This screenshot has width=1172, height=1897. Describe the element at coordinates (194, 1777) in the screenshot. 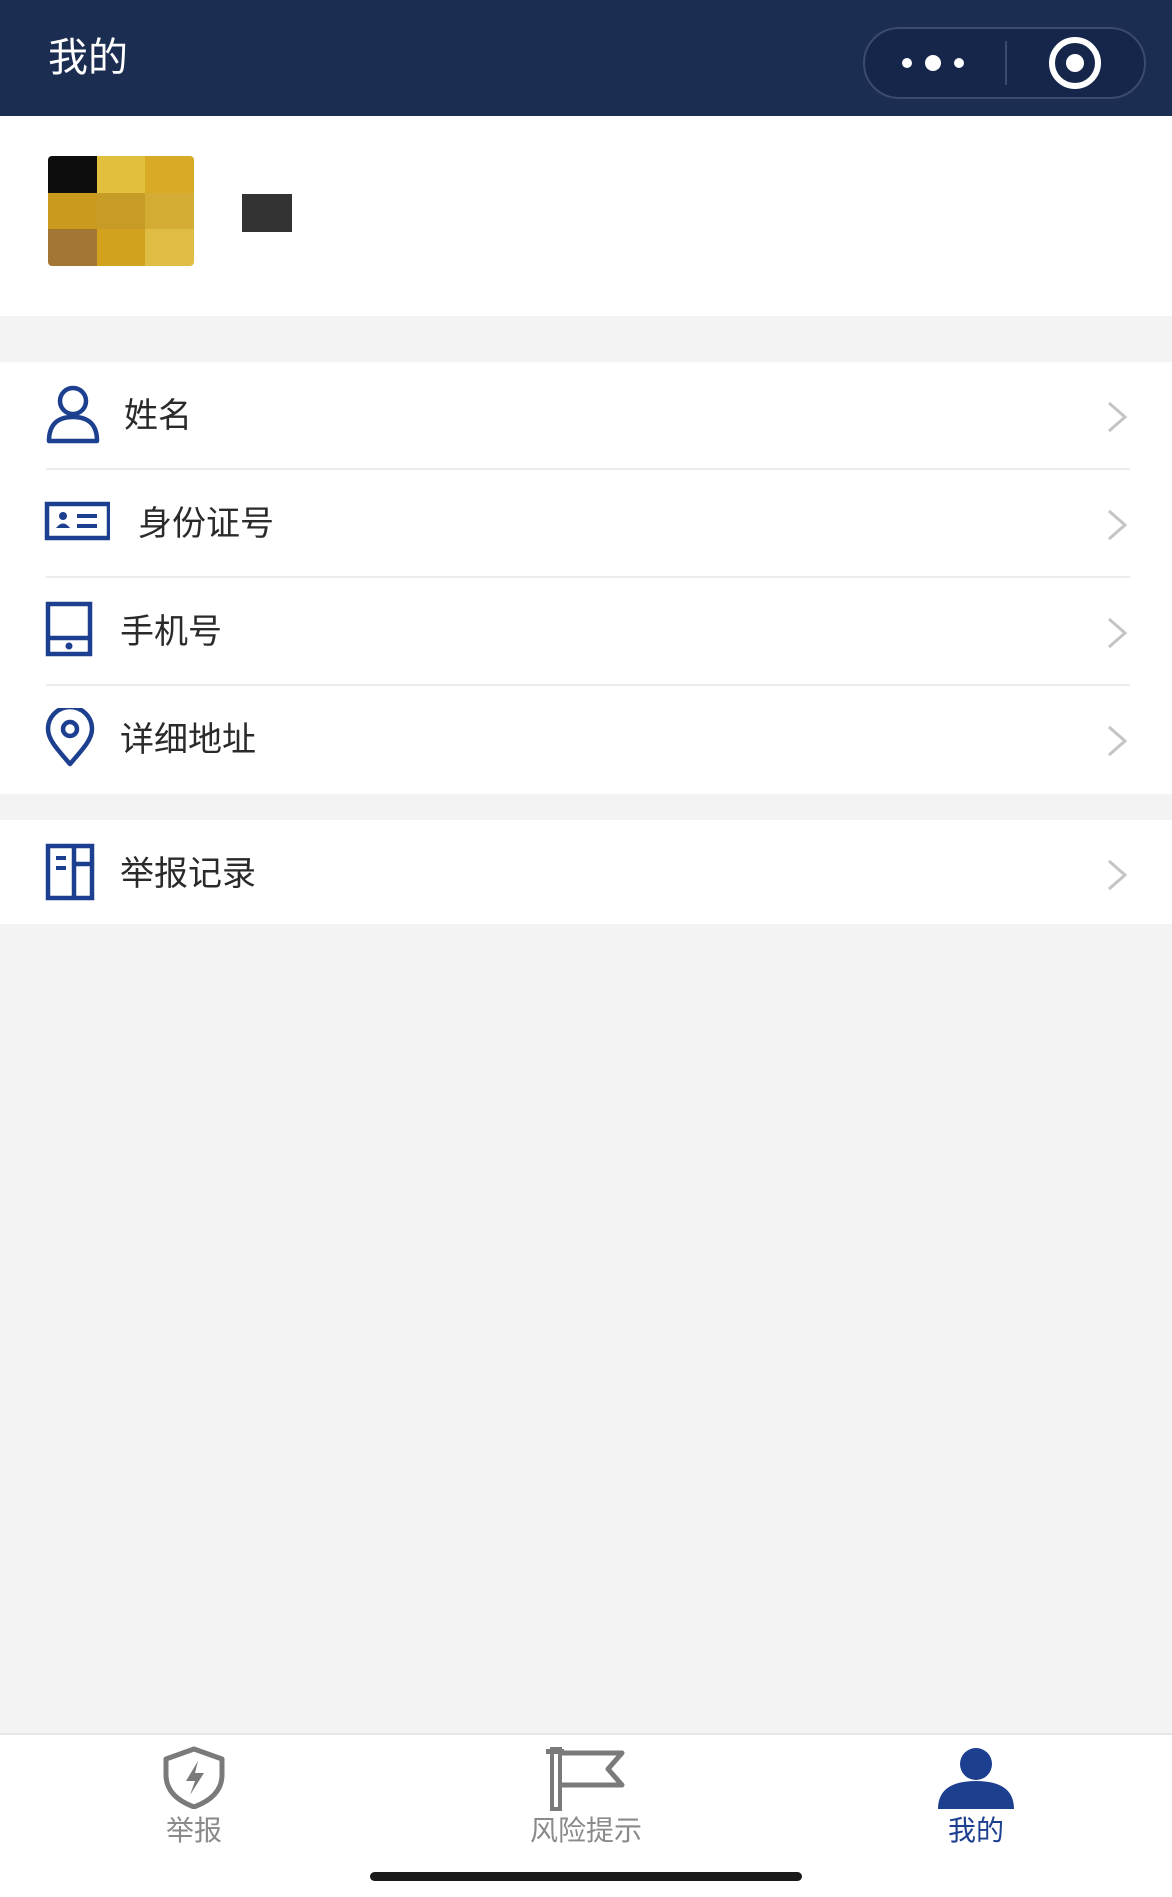

I see `shield-lightning-icon` at that location.